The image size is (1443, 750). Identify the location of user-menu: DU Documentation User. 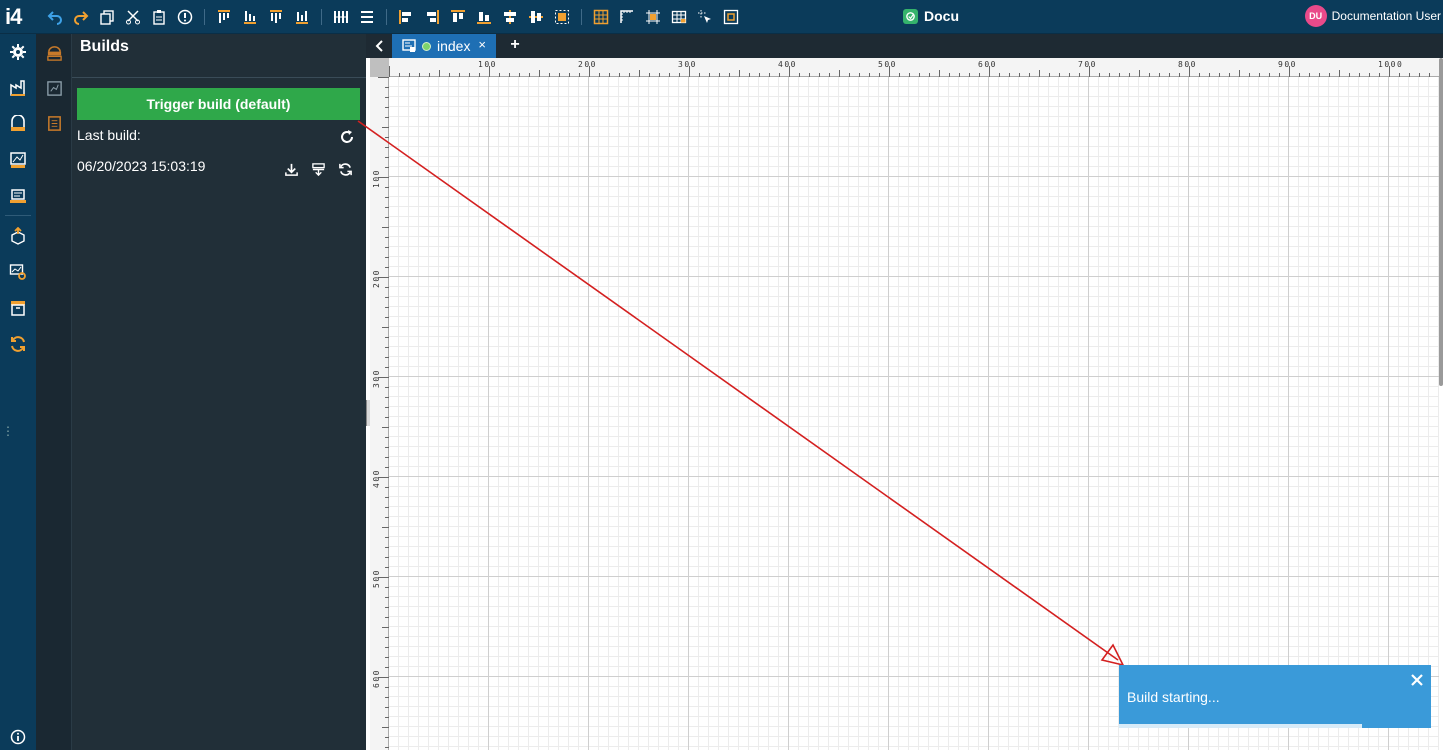
(1372, 16).